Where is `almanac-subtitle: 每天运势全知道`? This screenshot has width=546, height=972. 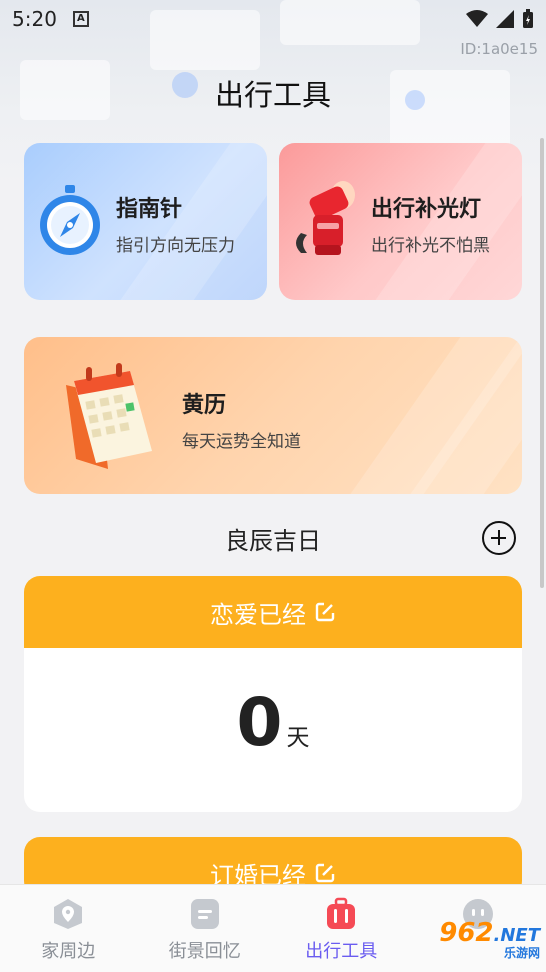 almanac-subtitle: 每天运势全知道 is located at coordinates (241, 442).